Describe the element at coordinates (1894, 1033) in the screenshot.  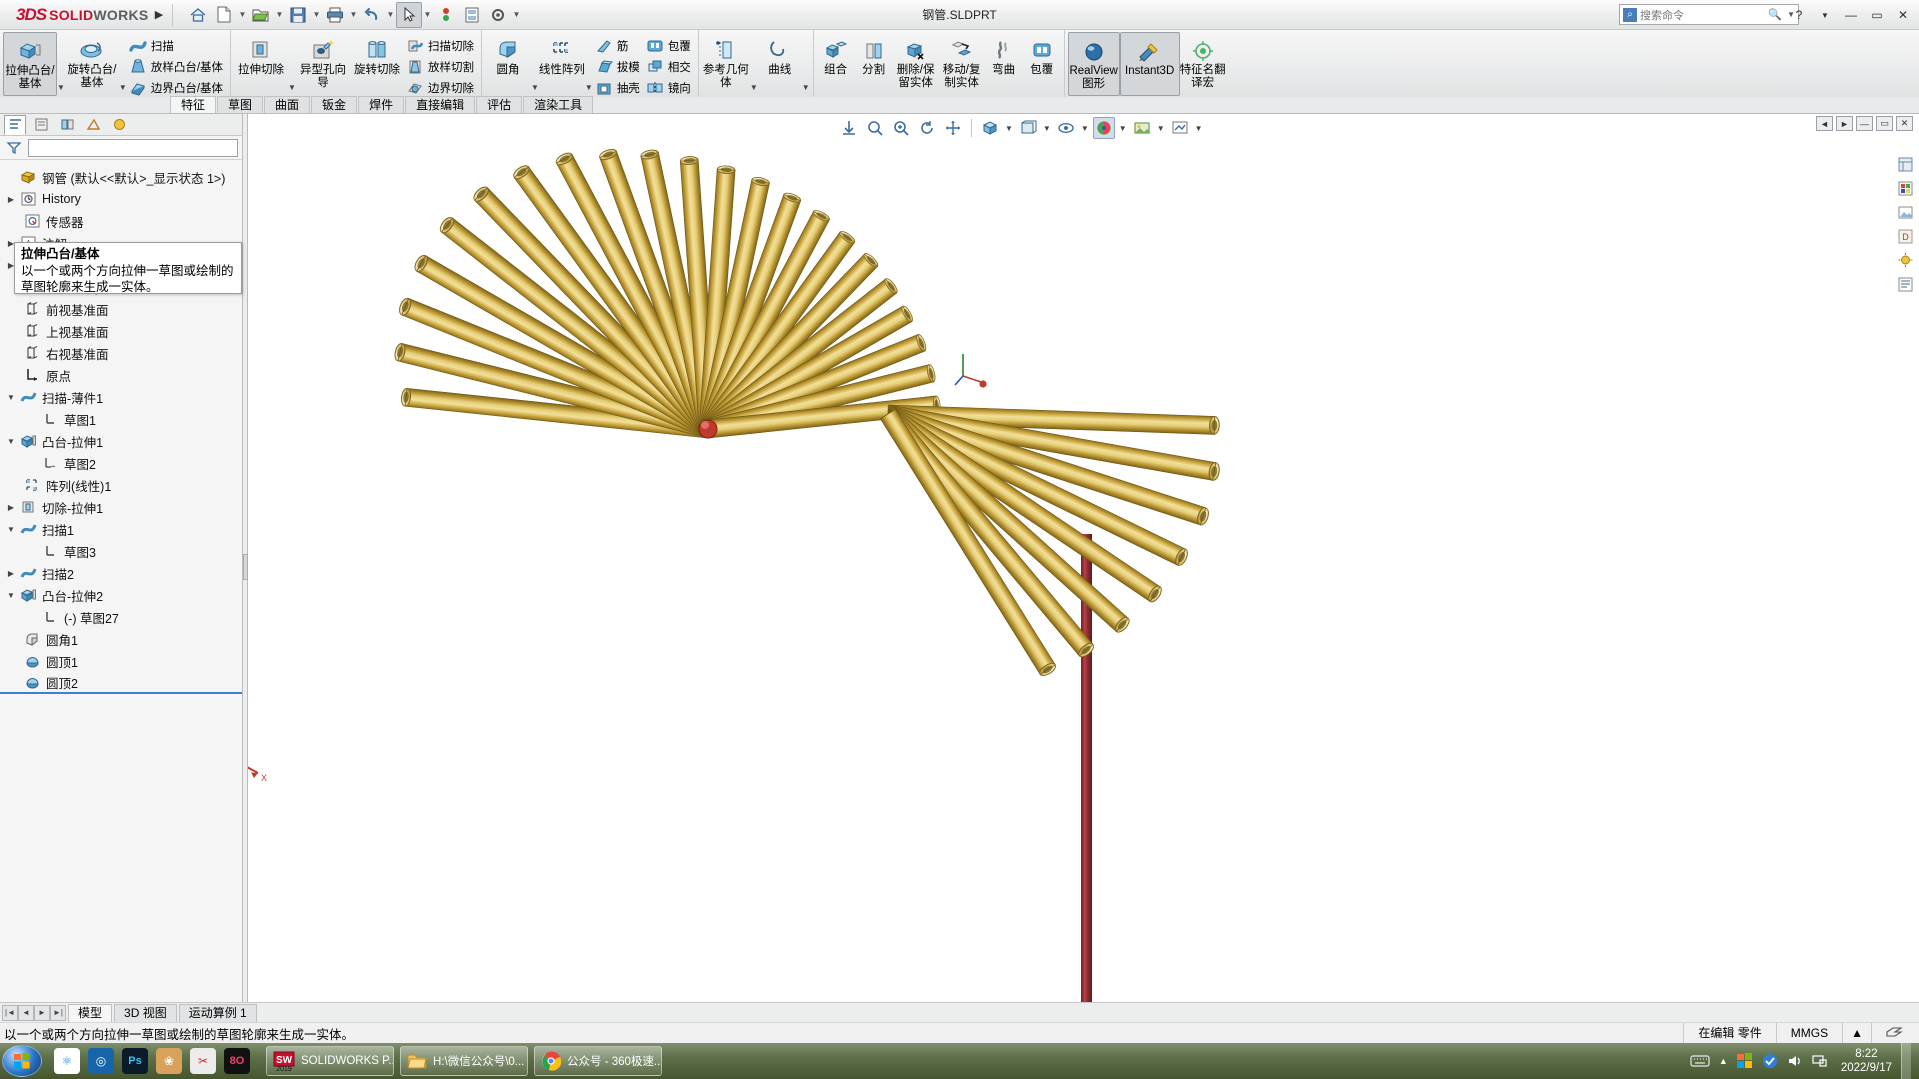
I see `tag-icon` at that location.